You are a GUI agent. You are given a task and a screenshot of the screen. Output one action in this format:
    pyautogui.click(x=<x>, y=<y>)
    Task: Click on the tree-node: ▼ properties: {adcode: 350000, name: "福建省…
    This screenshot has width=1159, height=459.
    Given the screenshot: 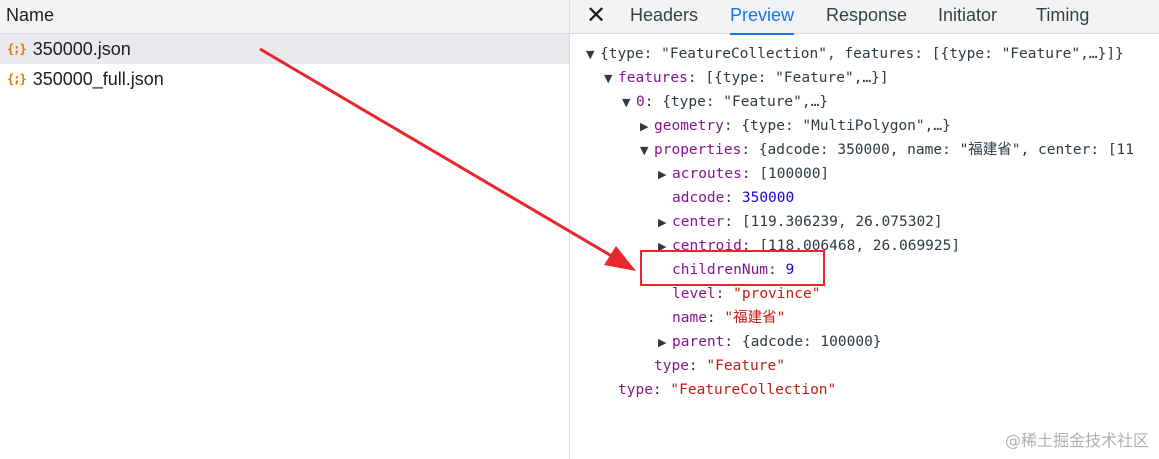 What is the action you would take?
    pyautogui.click(x=864, y=150)
    